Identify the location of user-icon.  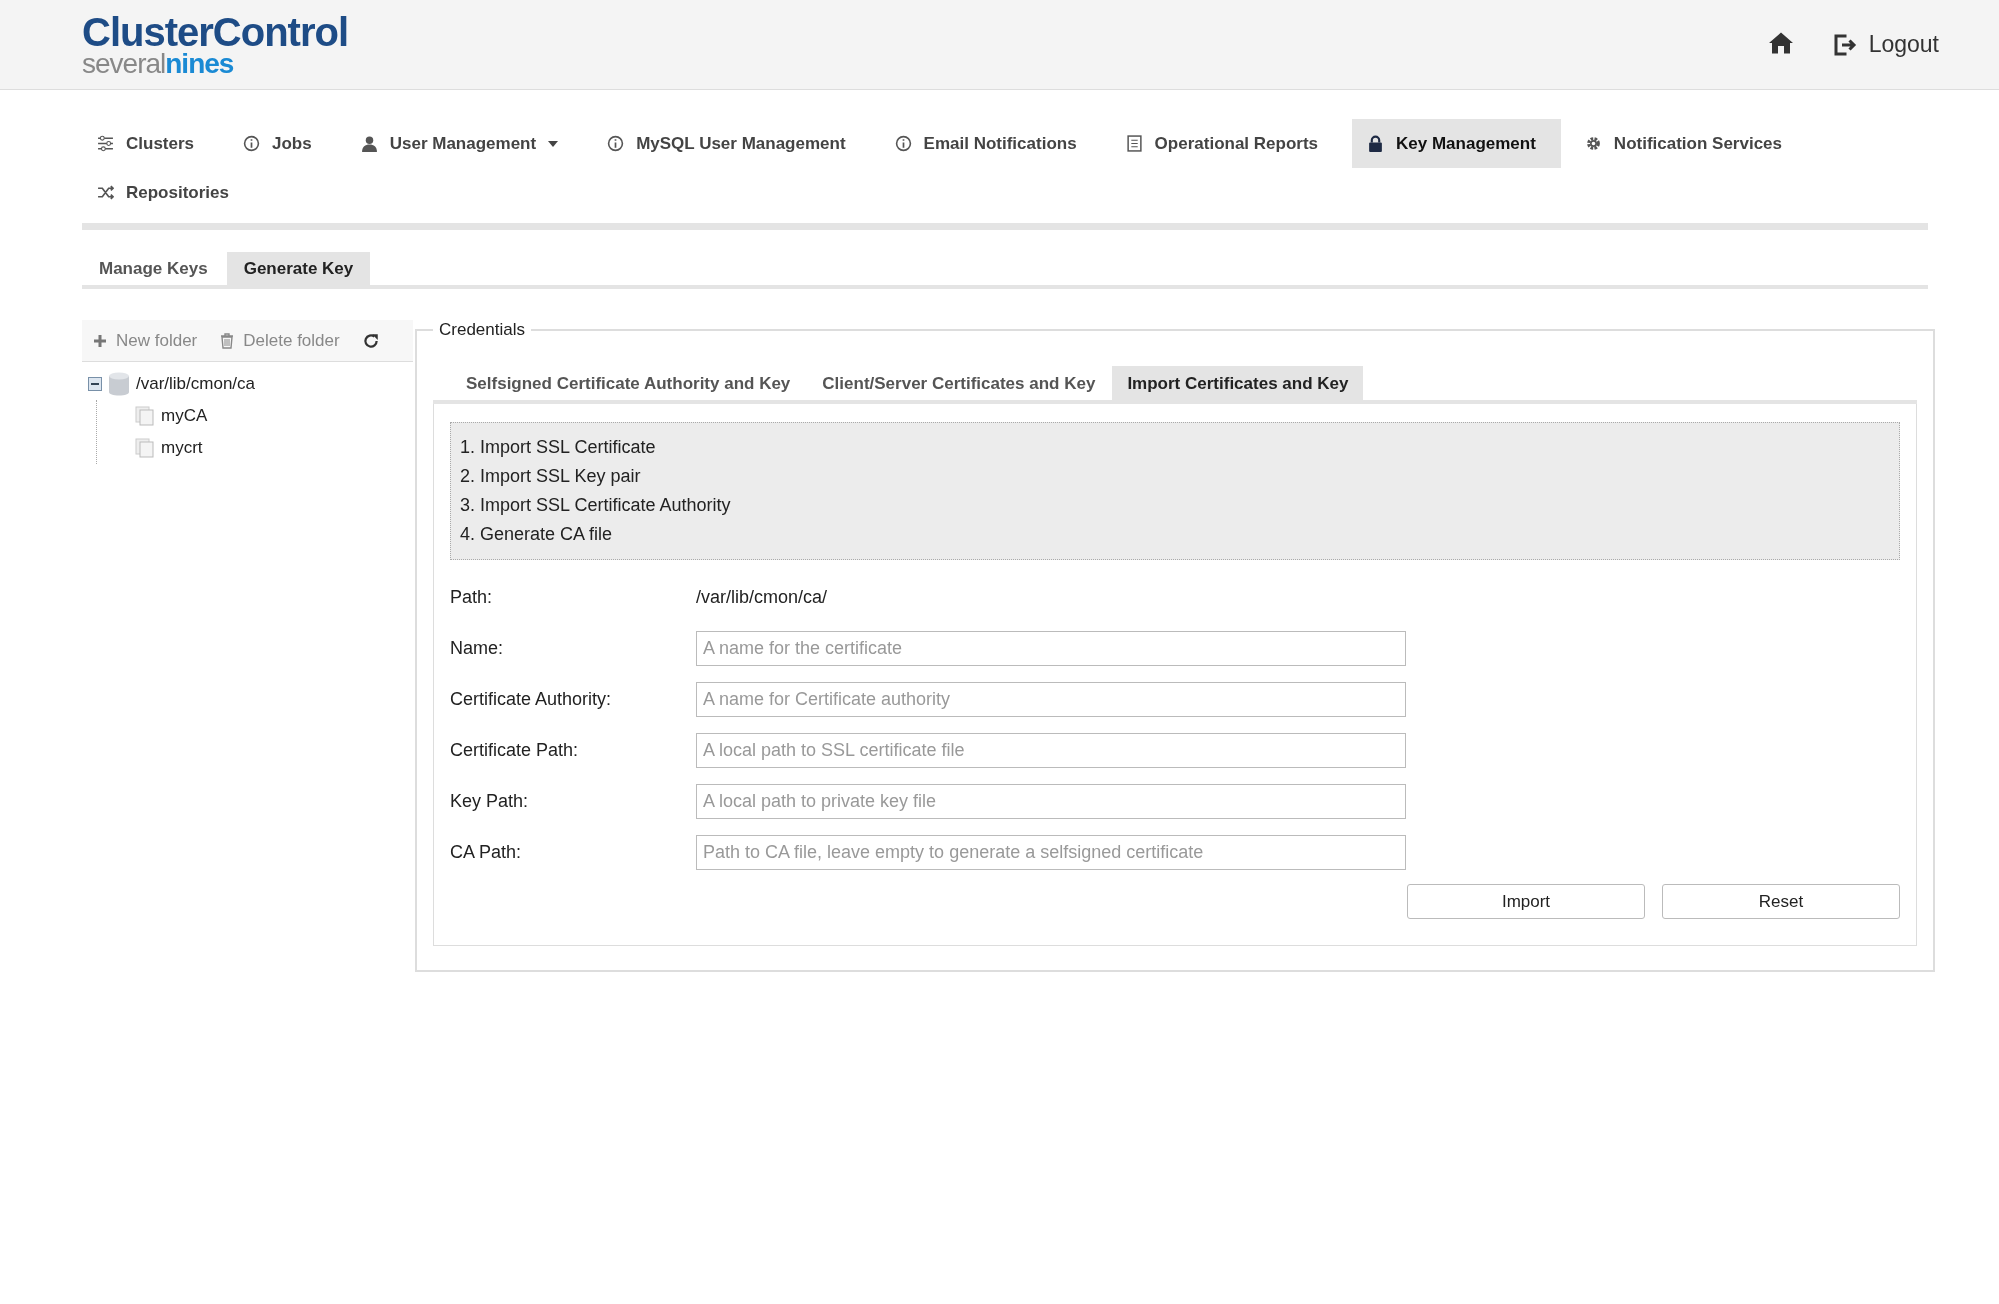
(369, 143).